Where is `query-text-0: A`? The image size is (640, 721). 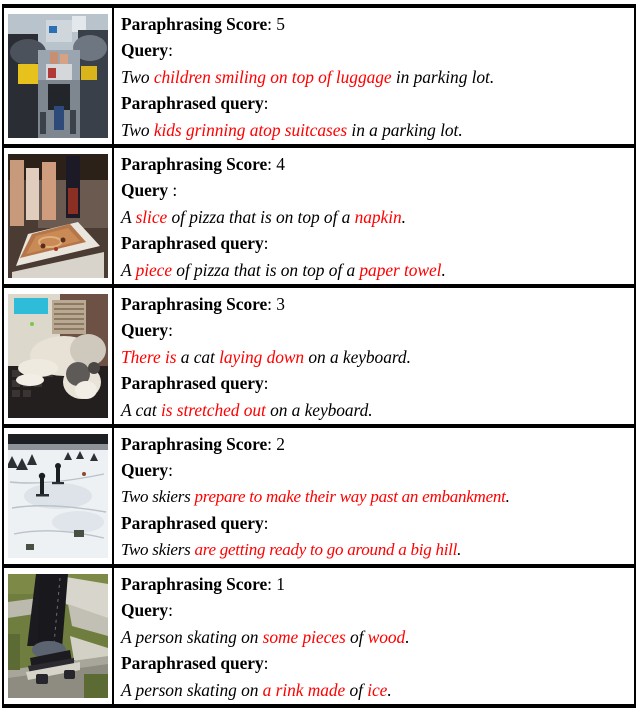
query-text-0: A is located at coordinates (128, 216).